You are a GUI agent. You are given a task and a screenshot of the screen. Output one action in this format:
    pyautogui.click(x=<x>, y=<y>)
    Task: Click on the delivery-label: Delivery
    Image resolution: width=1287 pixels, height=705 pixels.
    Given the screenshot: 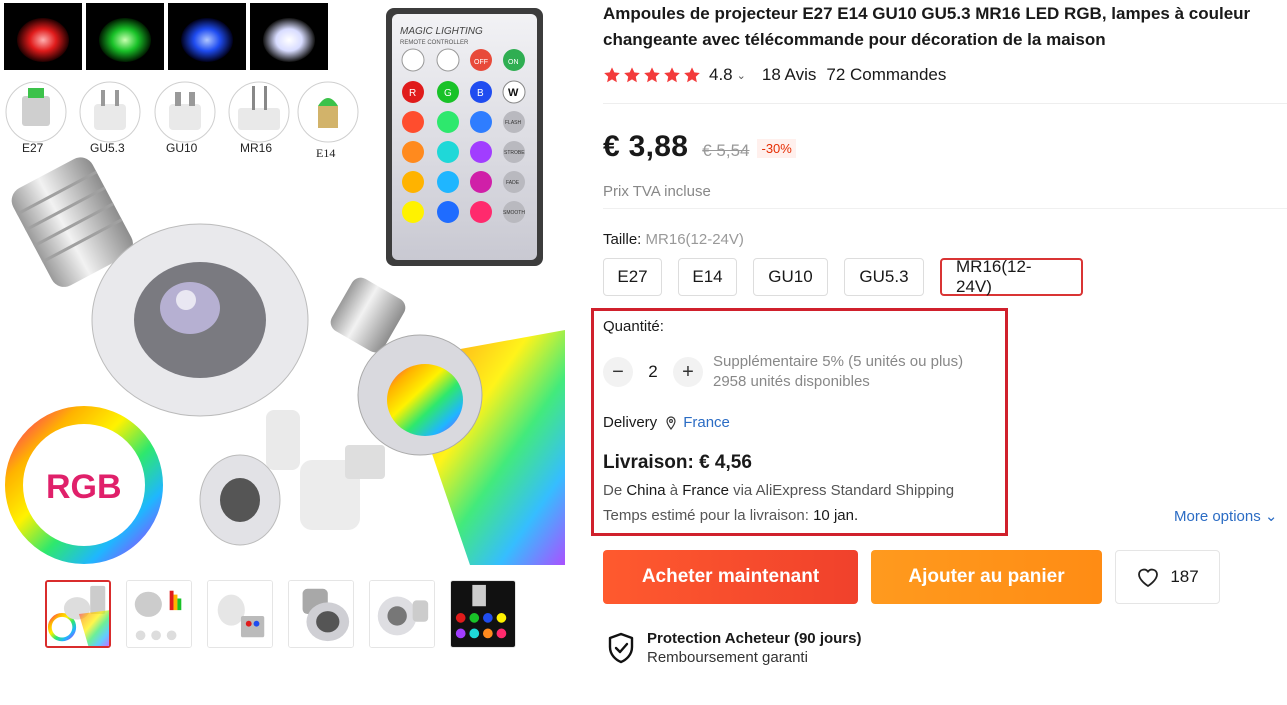 What is the action you would take?
    pyautogui.click(x=630, y=422)
    